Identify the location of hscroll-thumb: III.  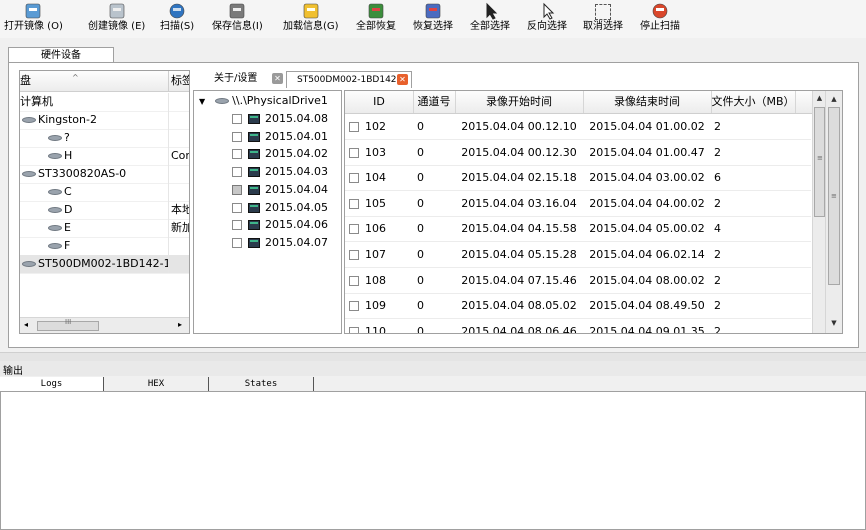
(68, 324).